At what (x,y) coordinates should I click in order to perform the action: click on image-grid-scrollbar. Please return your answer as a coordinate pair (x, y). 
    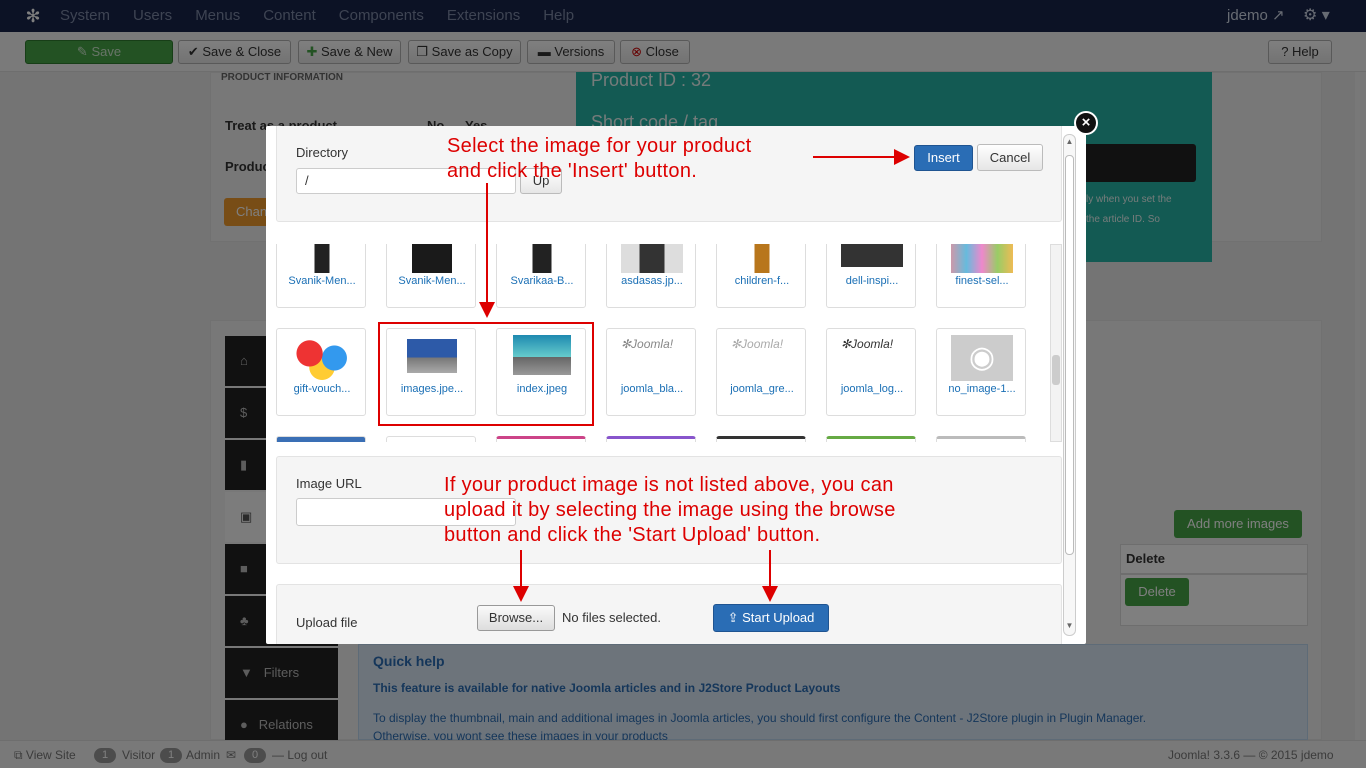
    Looking at the image, I should click on (1056, 343).